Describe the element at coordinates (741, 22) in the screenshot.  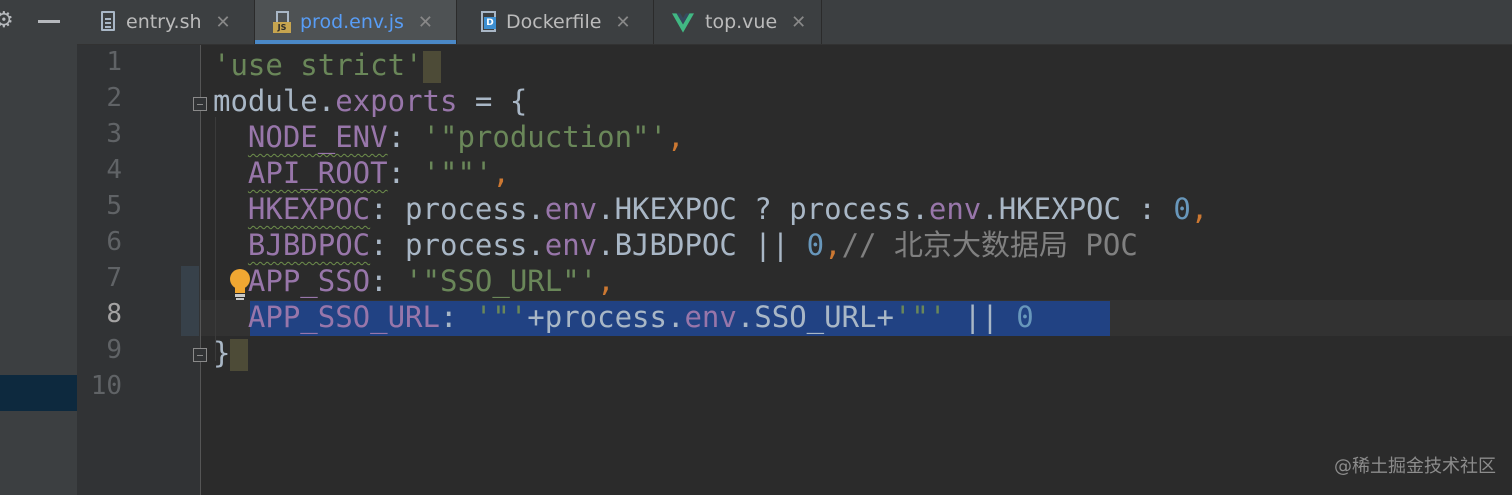
I see `tab-label: top.vue` at that location.